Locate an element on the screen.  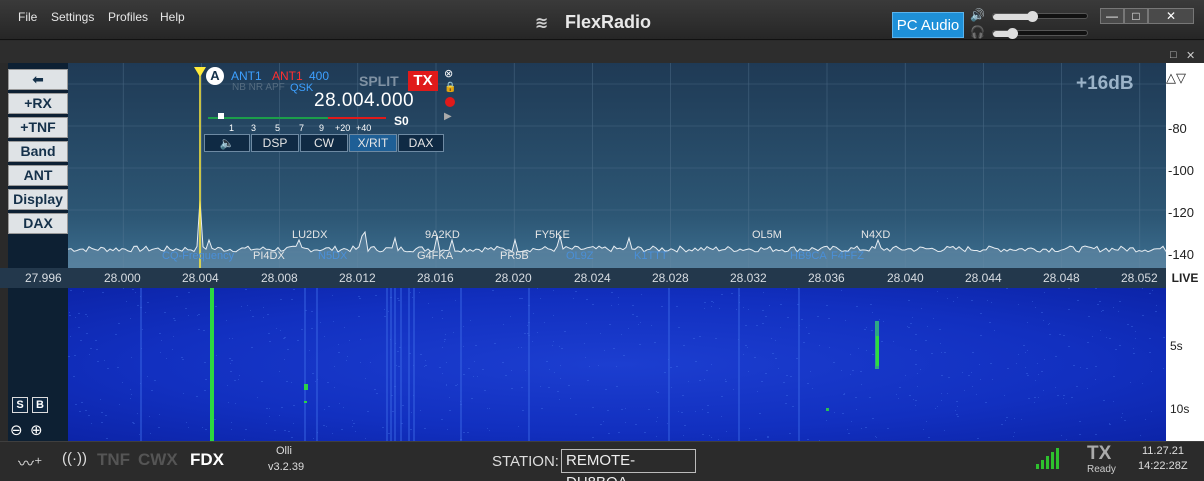
waterfall-time-scale is located at coordinates (1185, 364).